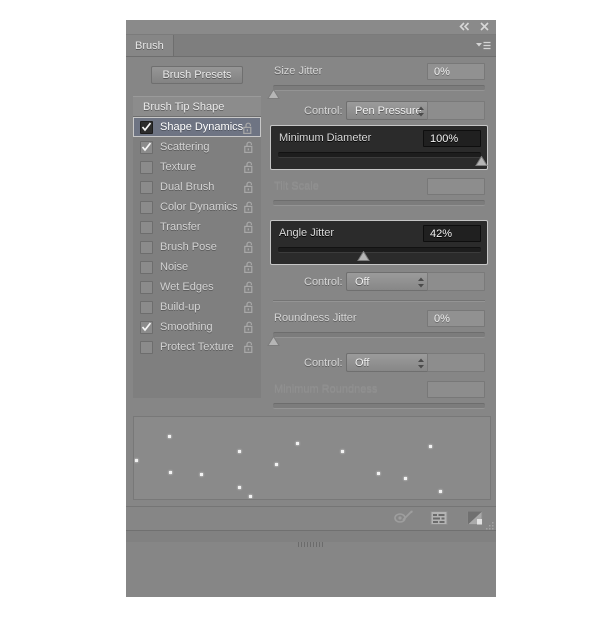 Image resolution: width=600 pixels, height=617 pixels. I want to click on roundness-jitter-row: Roundness Jitter 0%, so click(378, 319).